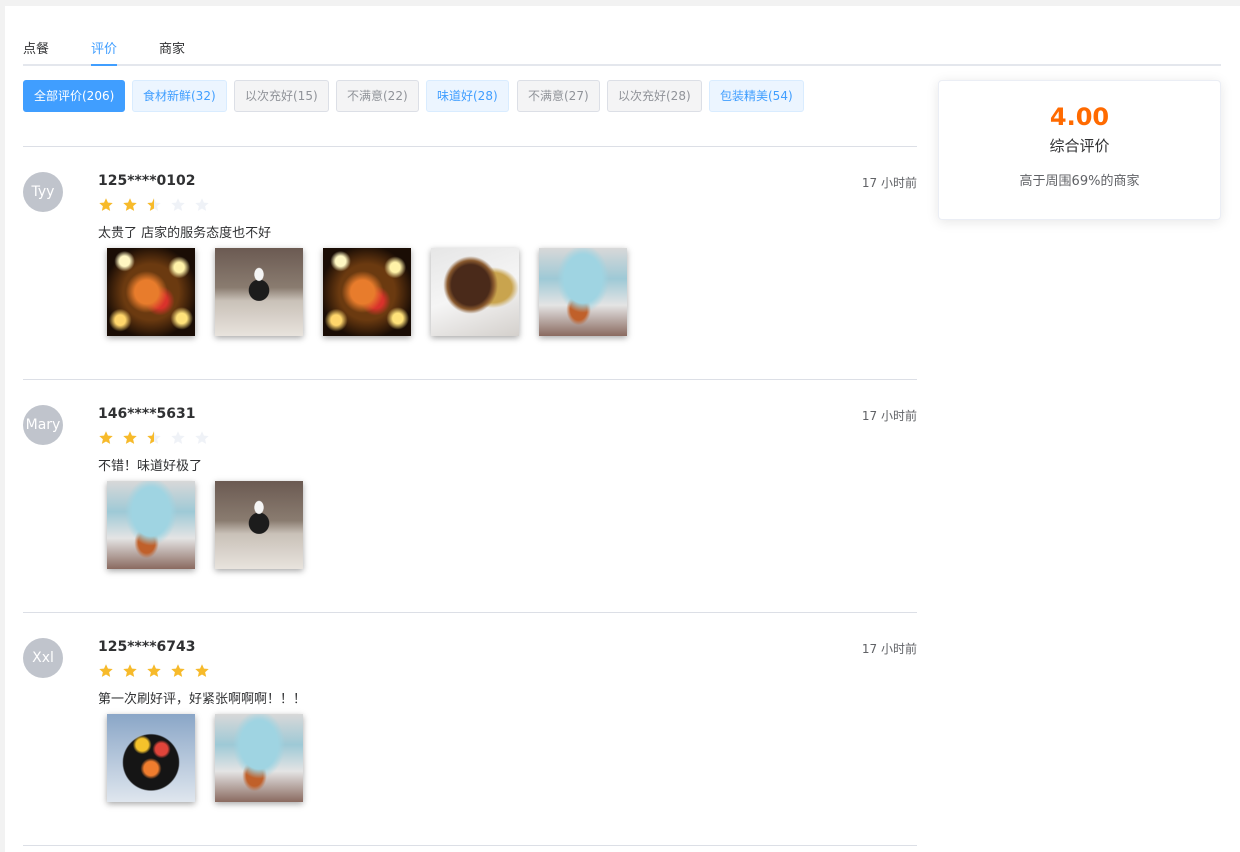 This screenshot has height=852, width=1240. I want to click on reviewer-name: 125****0102, so click(147, 181).